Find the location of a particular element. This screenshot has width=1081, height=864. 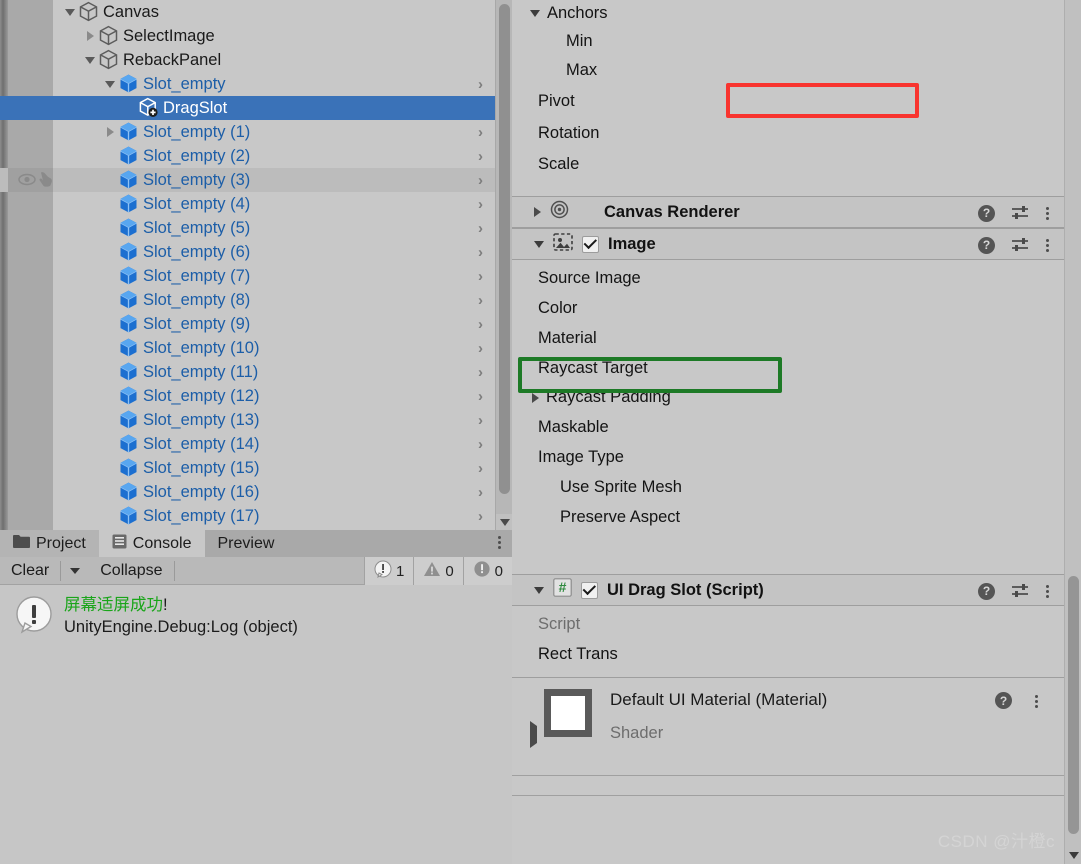

hierarchy-row: Slot_empty (8) › is located at coordinates (247, 300).